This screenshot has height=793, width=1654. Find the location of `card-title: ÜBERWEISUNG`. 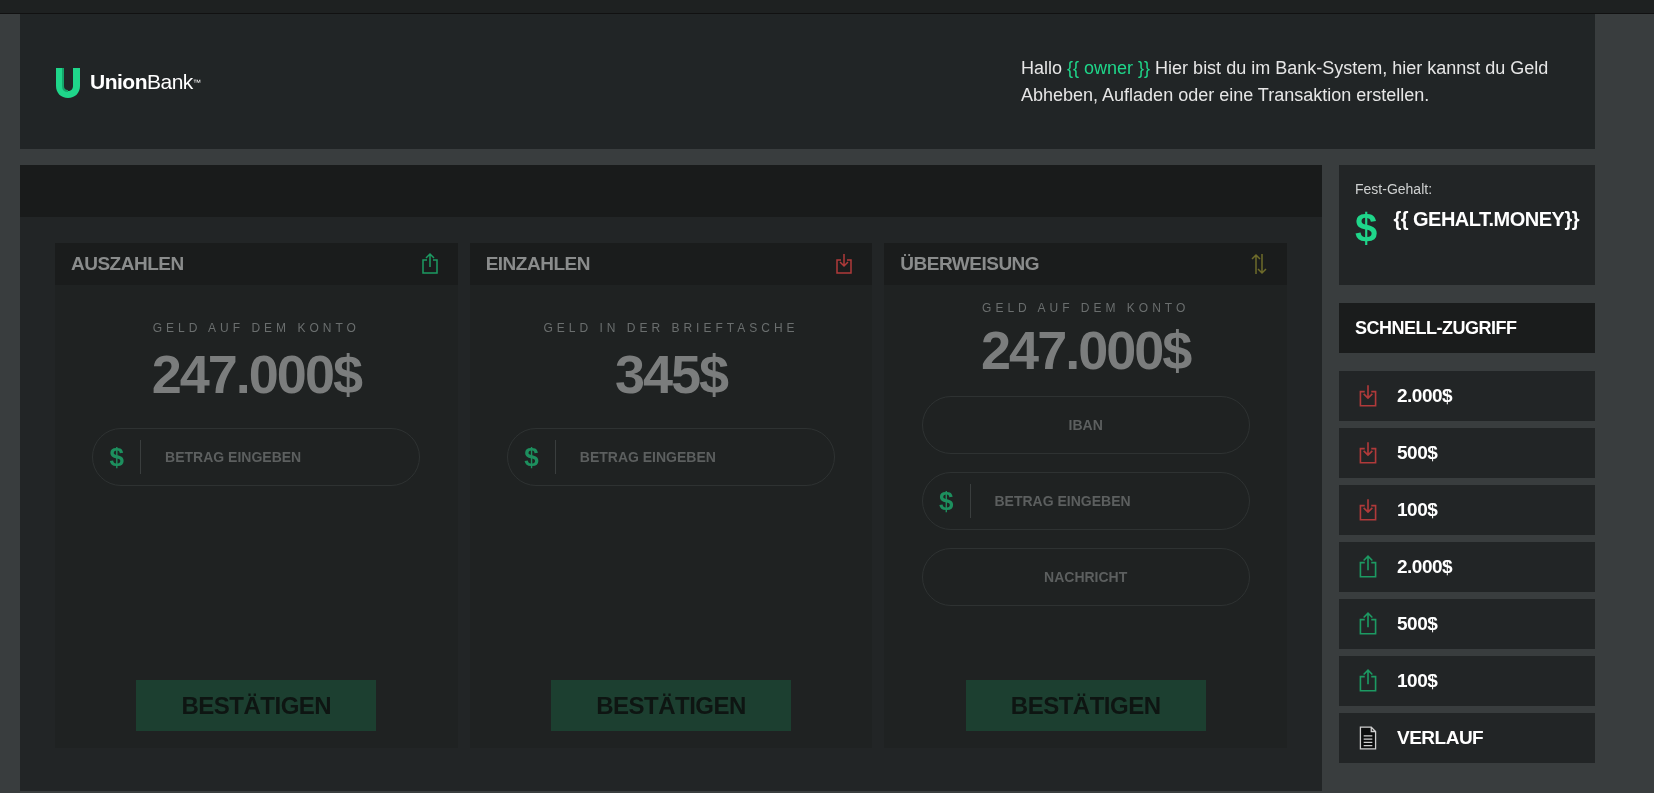

card-title: ÜBERWEISUNG is located at coordinates (970, 263).